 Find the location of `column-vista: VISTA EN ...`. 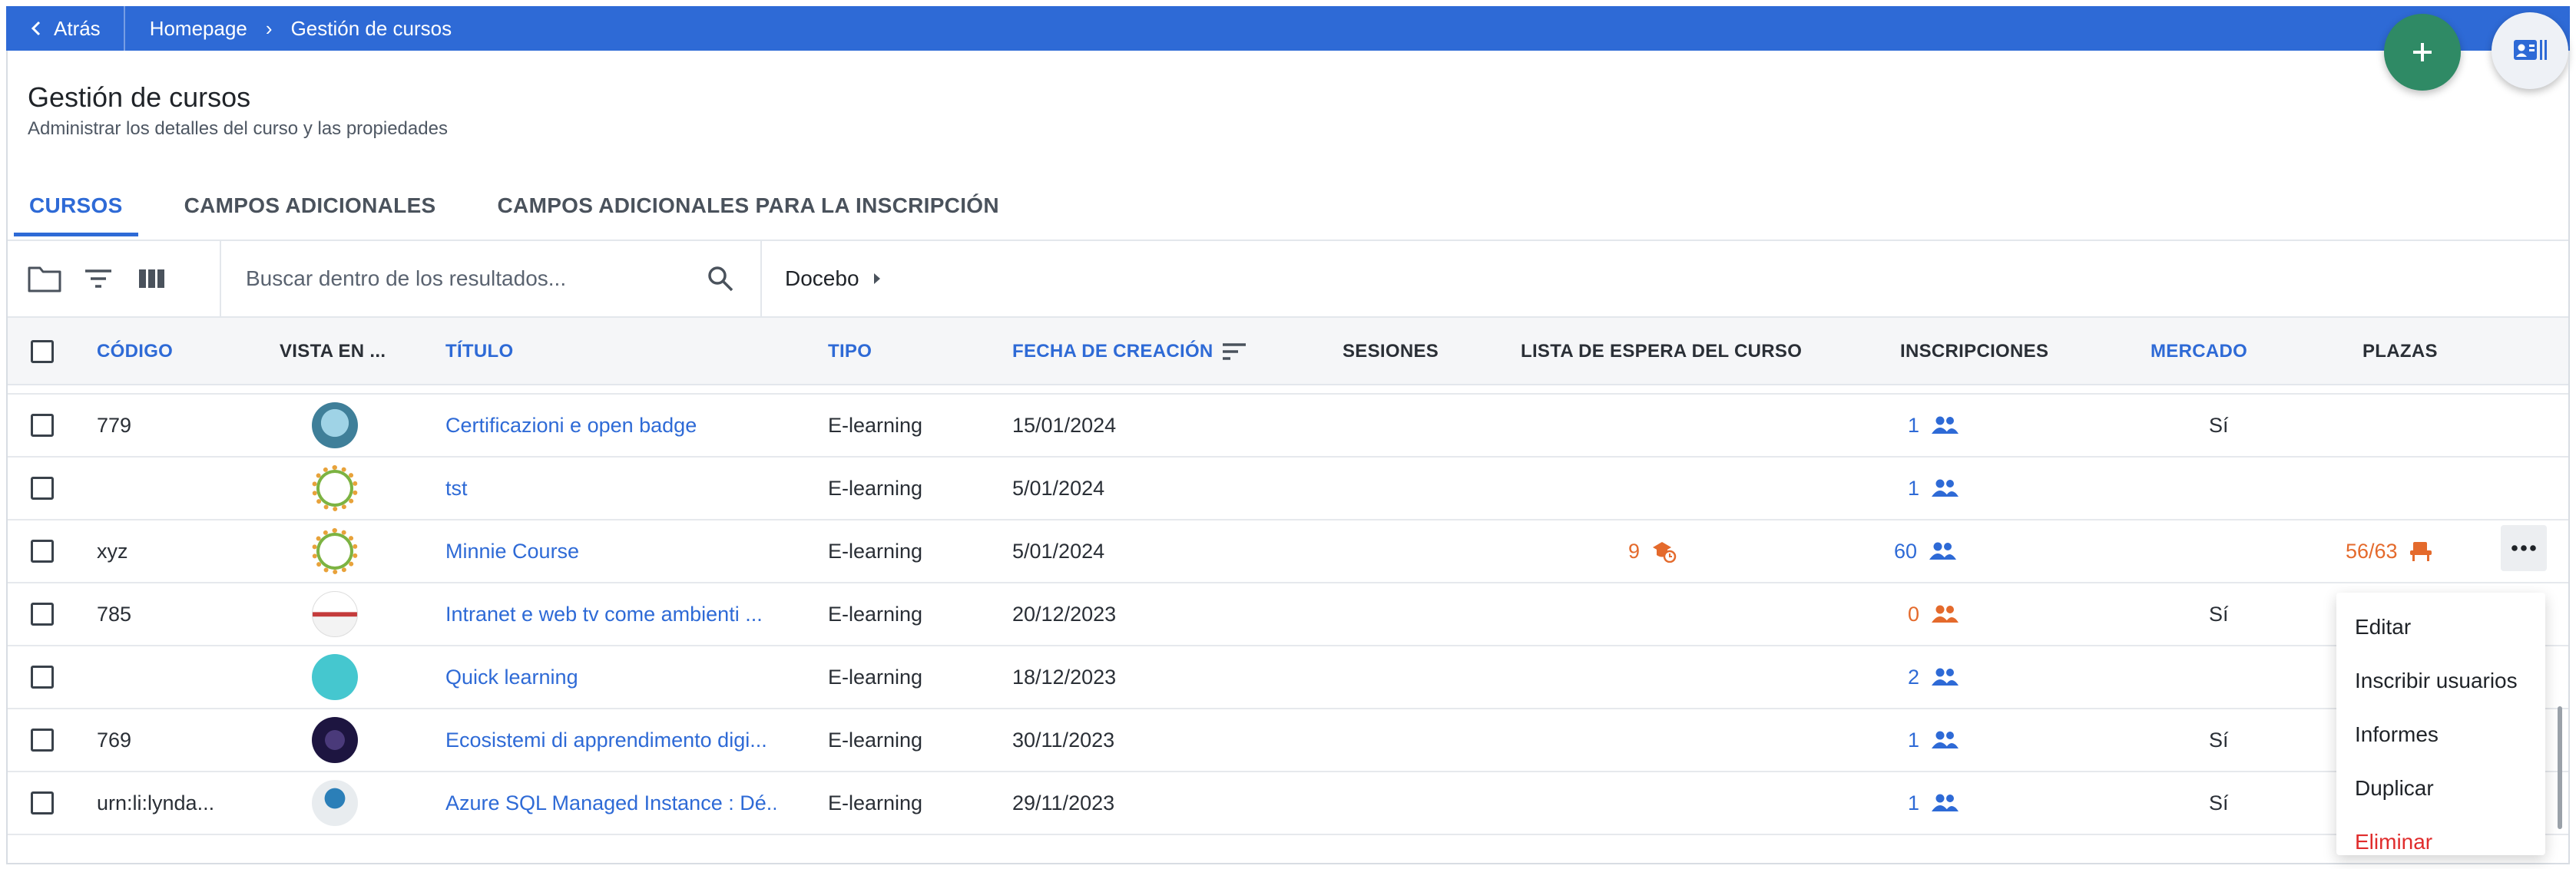

column-vista: VISTA EN ... is located at coordinates (333, 351).